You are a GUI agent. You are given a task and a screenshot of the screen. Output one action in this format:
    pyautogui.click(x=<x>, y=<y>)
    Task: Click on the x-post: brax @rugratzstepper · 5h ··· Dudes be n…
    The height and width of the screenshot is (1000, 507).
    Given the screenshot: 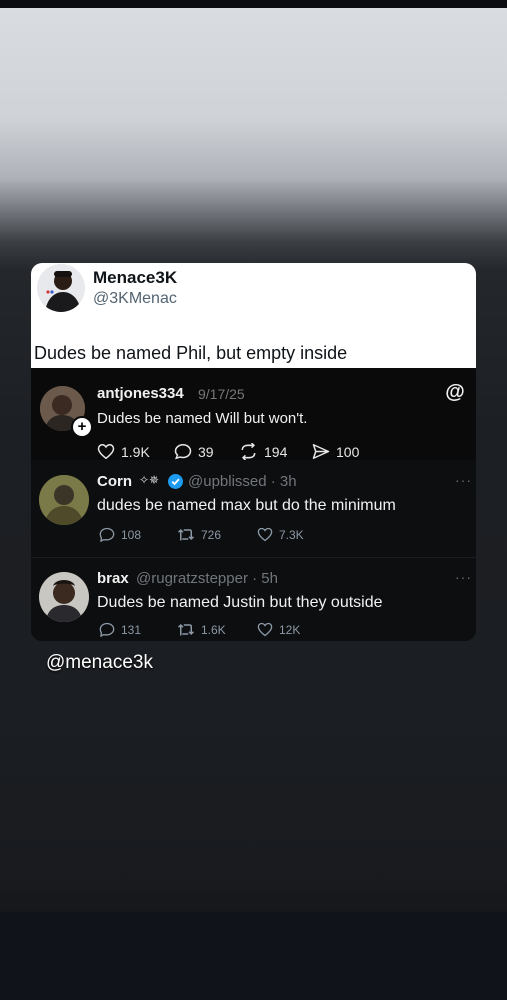 What is the action you would take?
    pyautogui.click(x=253, y=599)
    